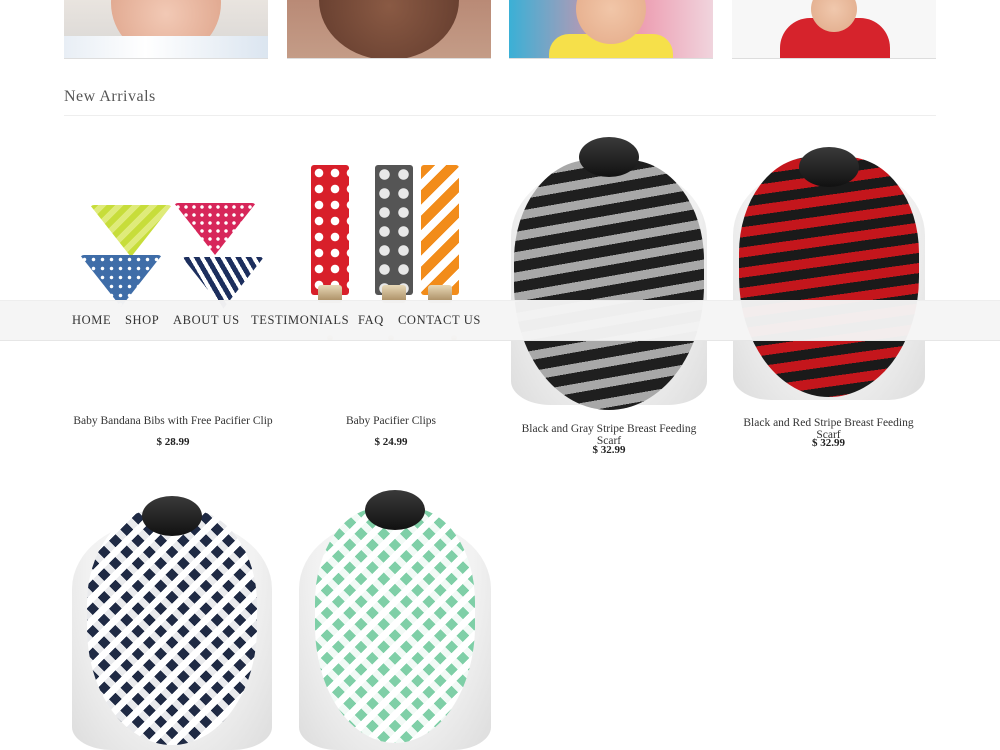 This screenshot has height=750, width=1000. What do you see at coordinates (500, 115) in the screenshot?
I see `divider` at bounding box center [500, 115].